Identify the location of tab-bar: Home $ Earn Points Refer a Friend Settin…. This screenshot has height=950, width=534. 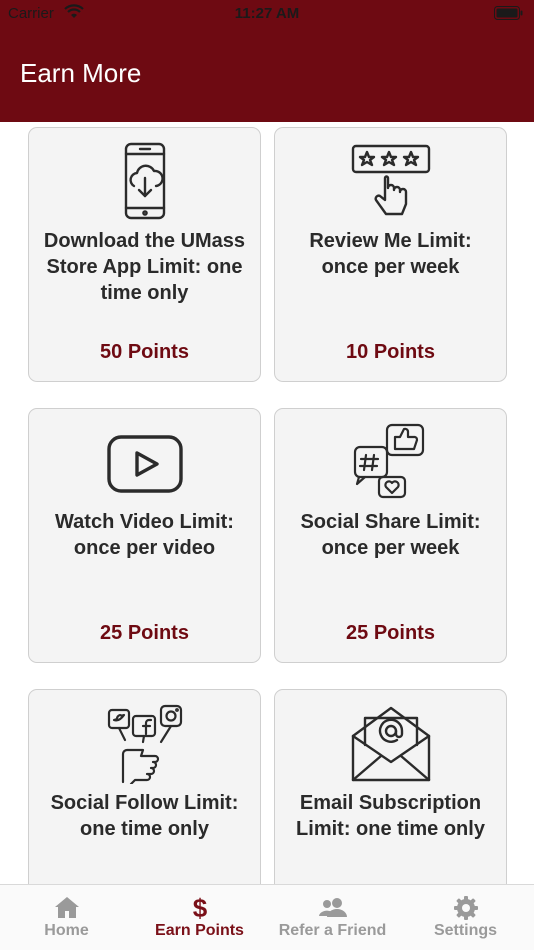
(267, 917).